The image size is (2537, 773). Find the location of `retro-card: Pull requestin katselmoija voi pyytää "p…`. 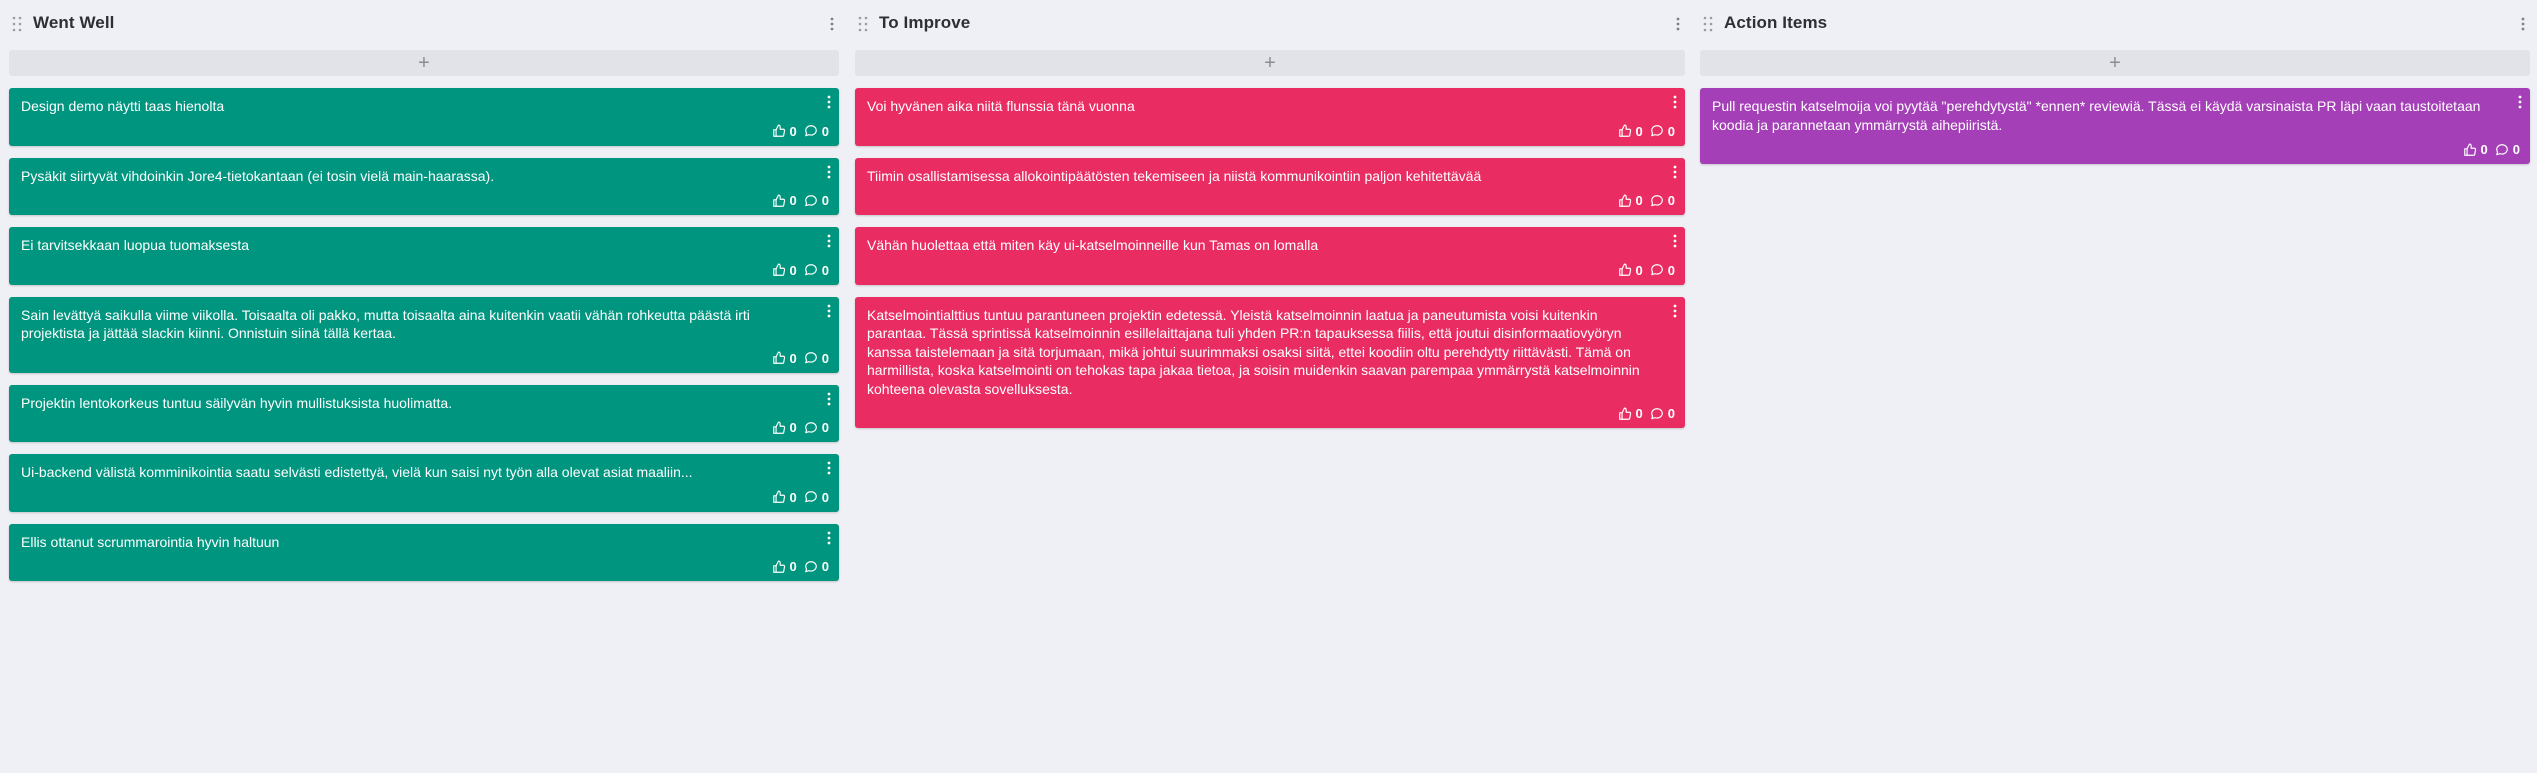

retro-card: Pull requestin katselmoija voi pyytää "p… is located at coordinates (2115, 126).